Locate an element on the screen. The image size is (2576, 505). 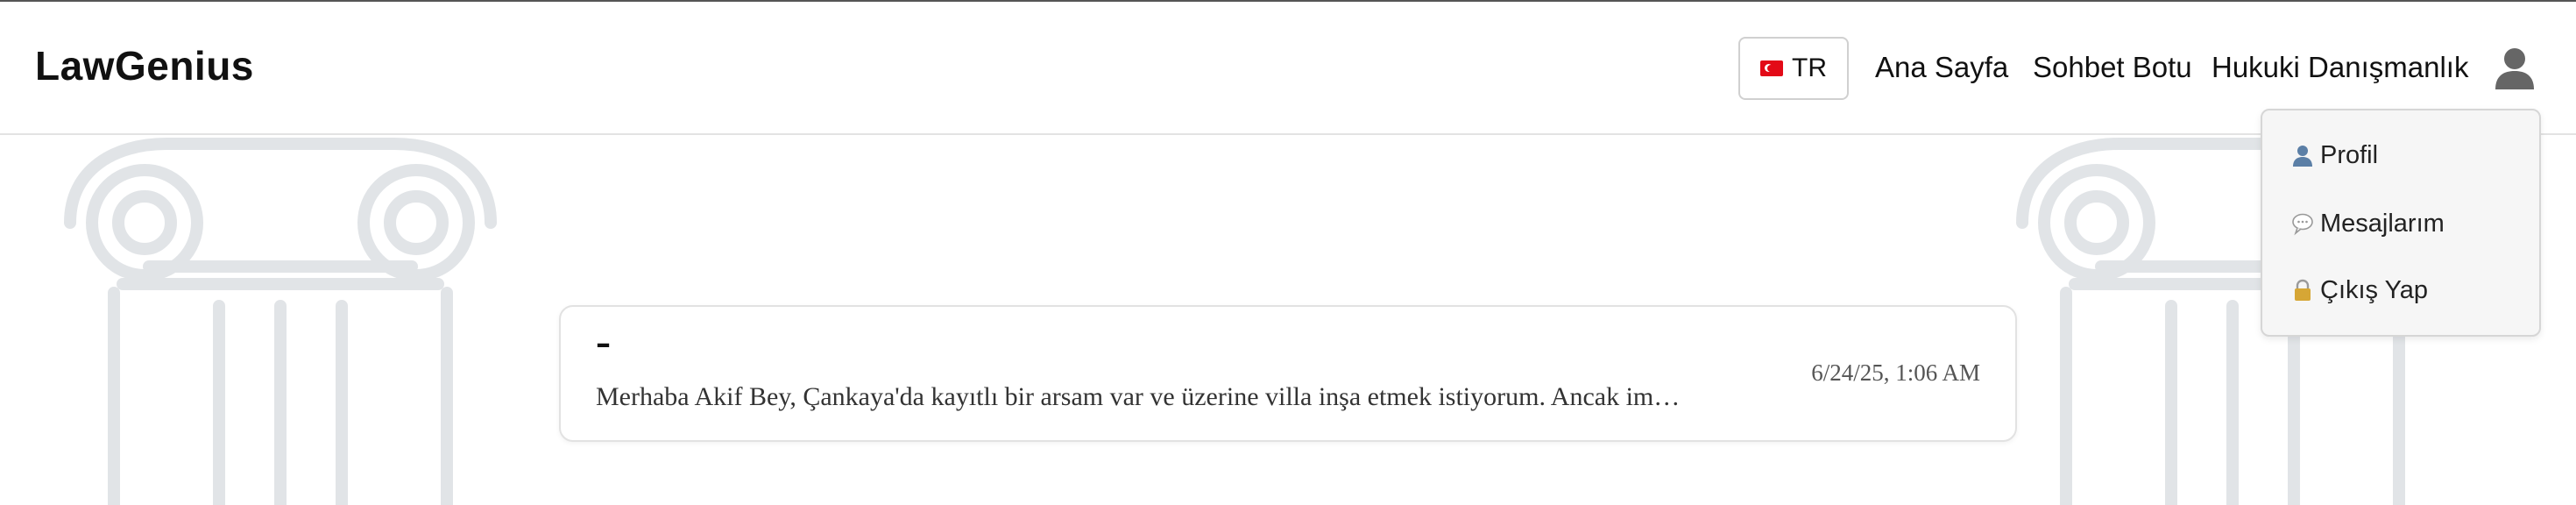
conversation-timestamp: 6/24/25, 1:06 AM is located at coordinates (1895, 372).